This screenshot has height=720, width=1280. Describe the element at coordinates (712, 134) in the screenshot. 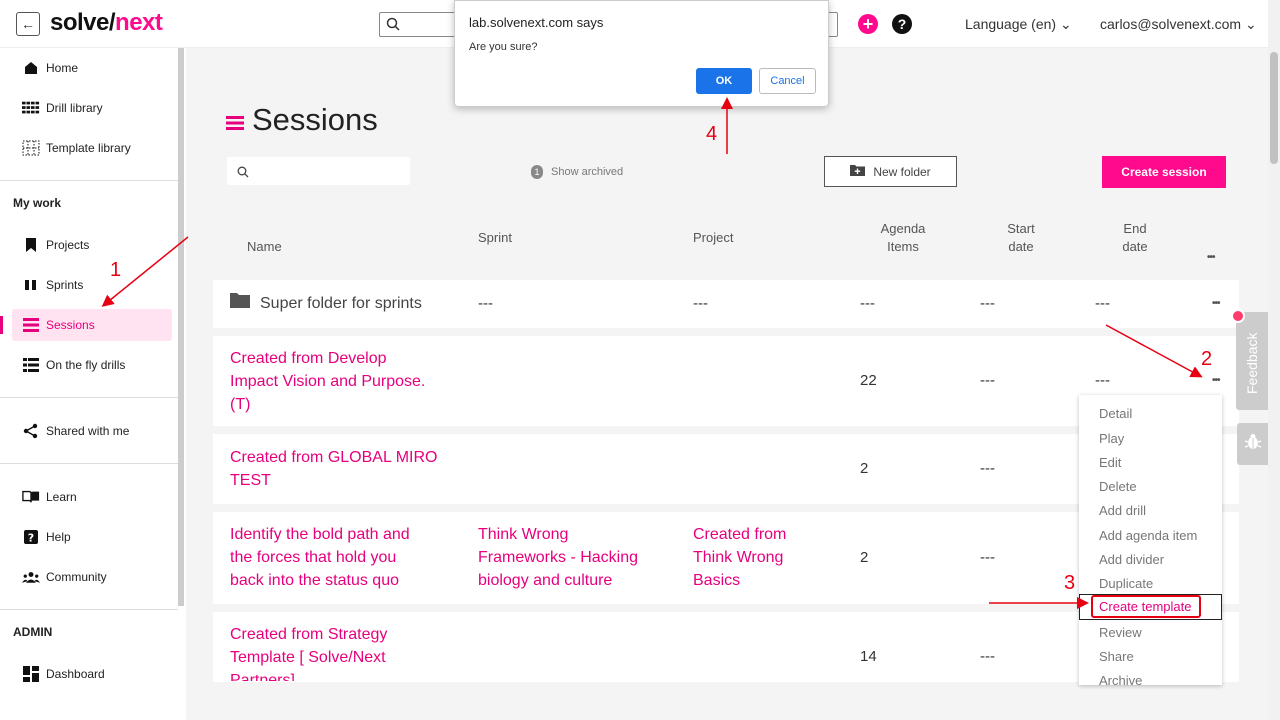

I see `annotation-number-4: 4` at that location.